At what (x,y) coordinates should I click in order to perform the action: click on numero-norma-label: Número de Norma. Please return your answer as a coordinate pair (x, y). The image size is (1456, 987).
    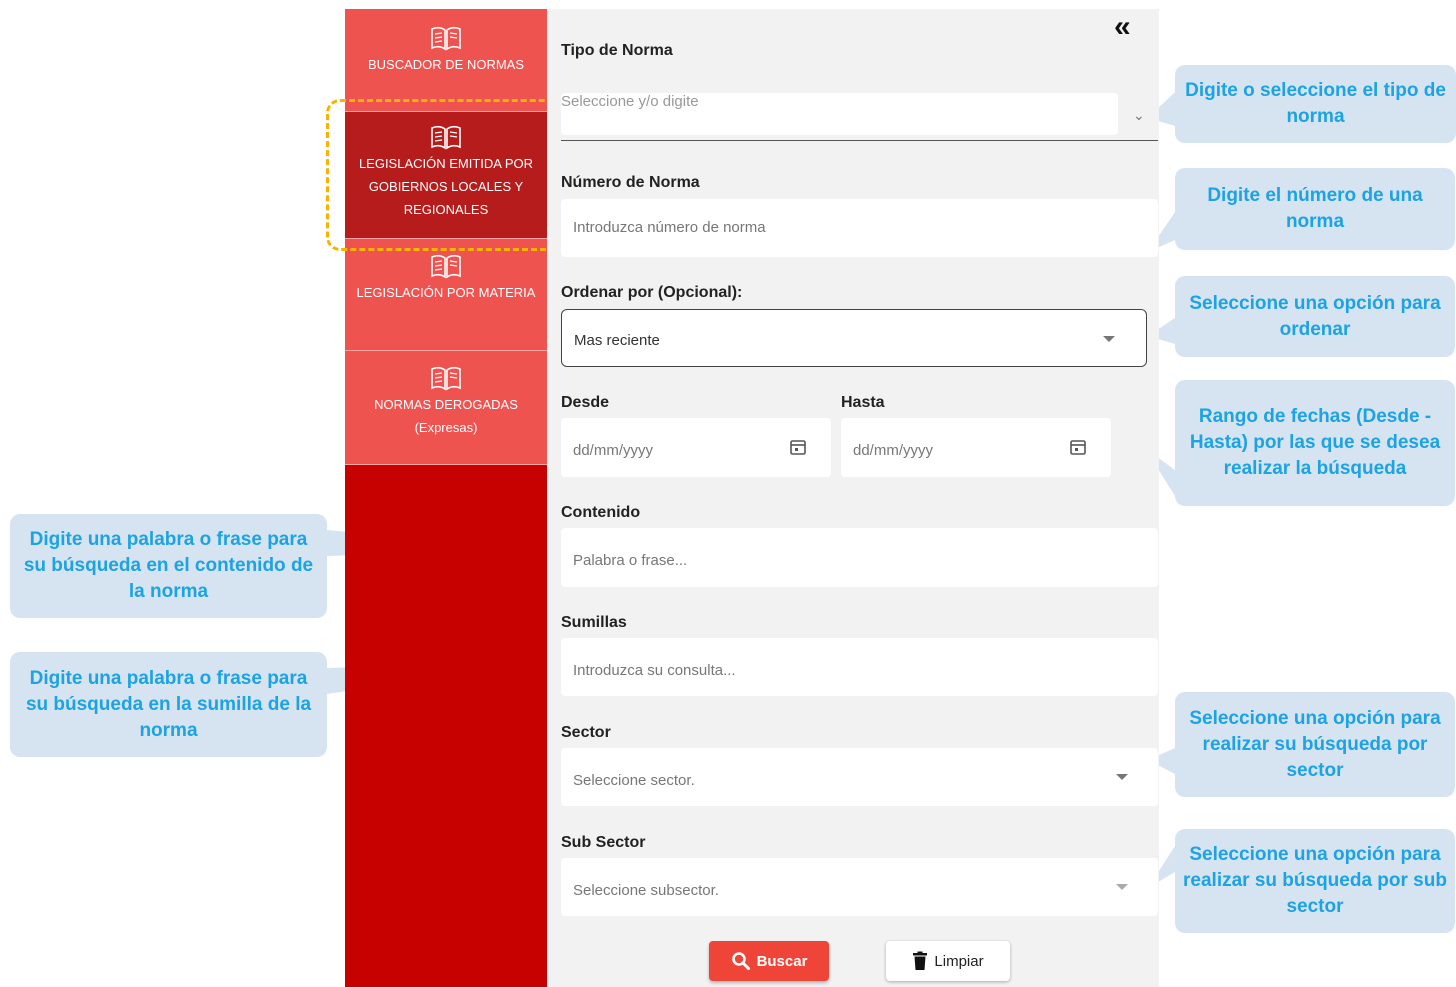
    Looking at the image, I should click on (630, 182).